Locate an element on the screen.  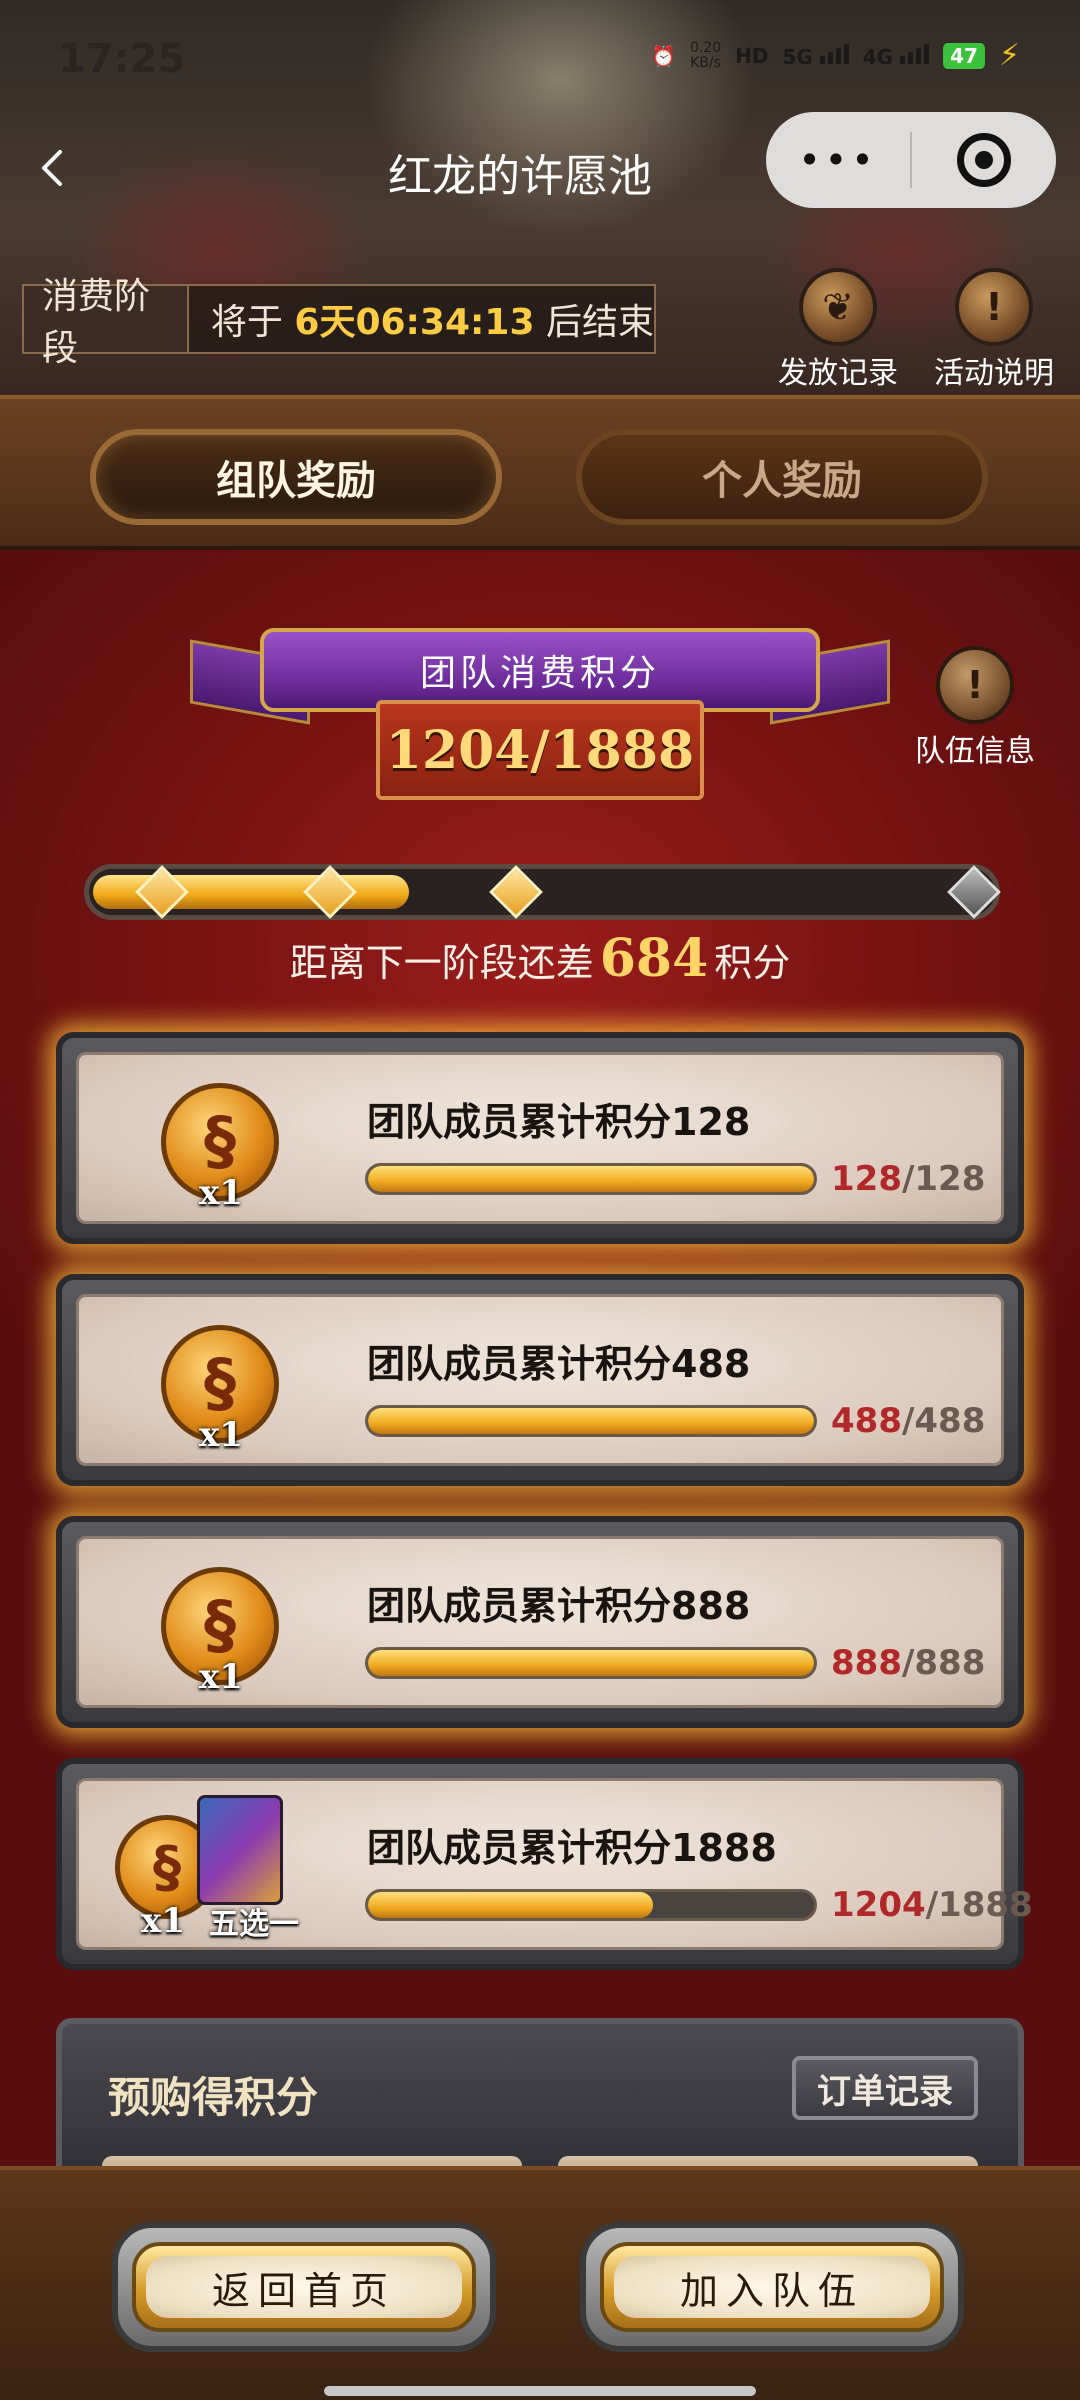
return-home-label: 返回首页 is located at coordinates (304, 2287).